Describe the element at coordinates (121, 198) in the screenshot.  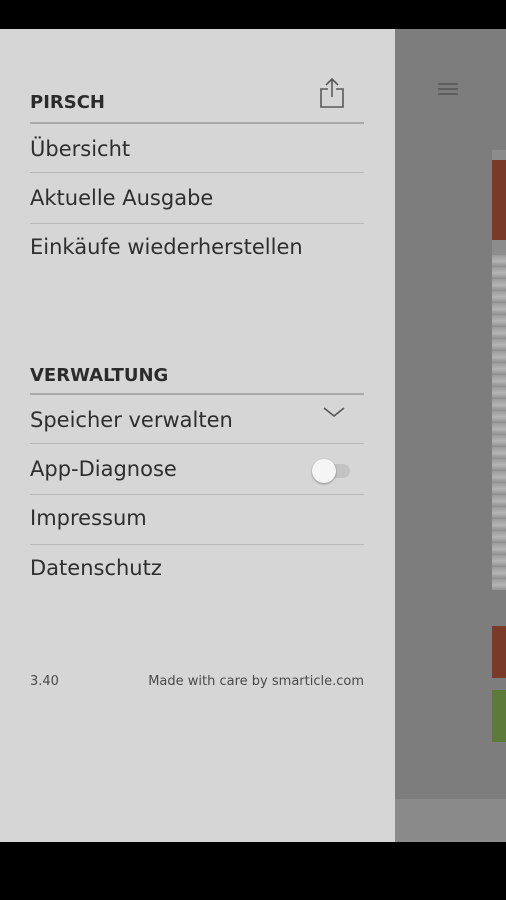
I see `menu-item-aktuelle-ausgabe: Aktuelle Ausgabe` at that location.